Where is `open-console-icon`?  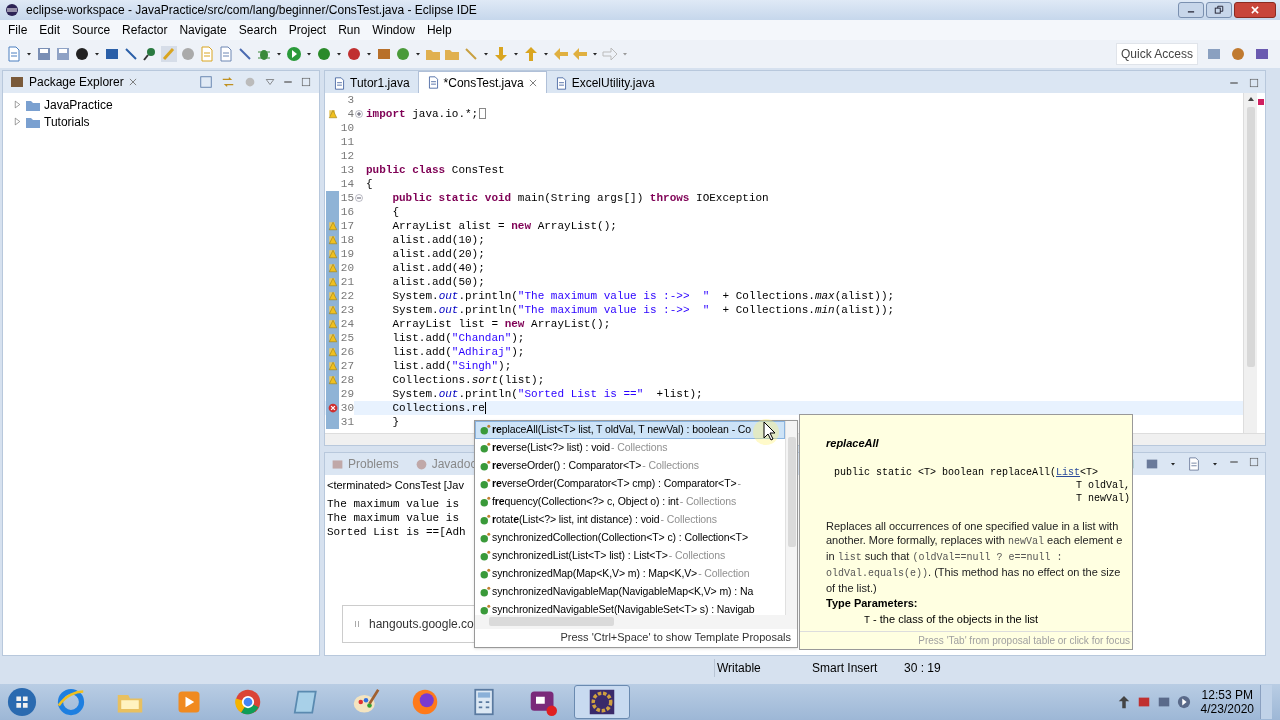 open-console-icon is located at coordinates (1194, 464).